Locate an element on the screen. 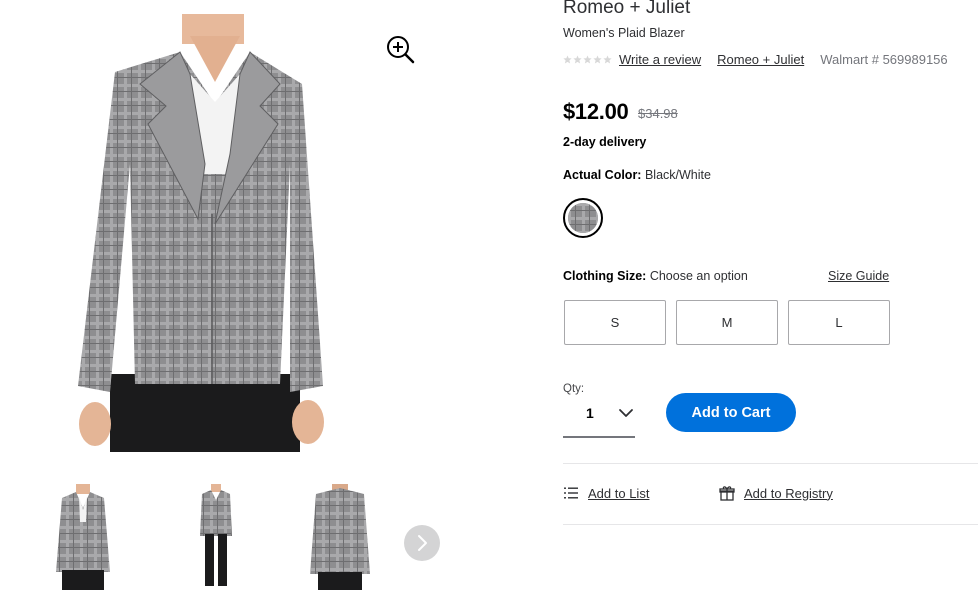 The width and height of the screenshot is (978, 592). size-option-m: M is located at coordinates (727, 322).